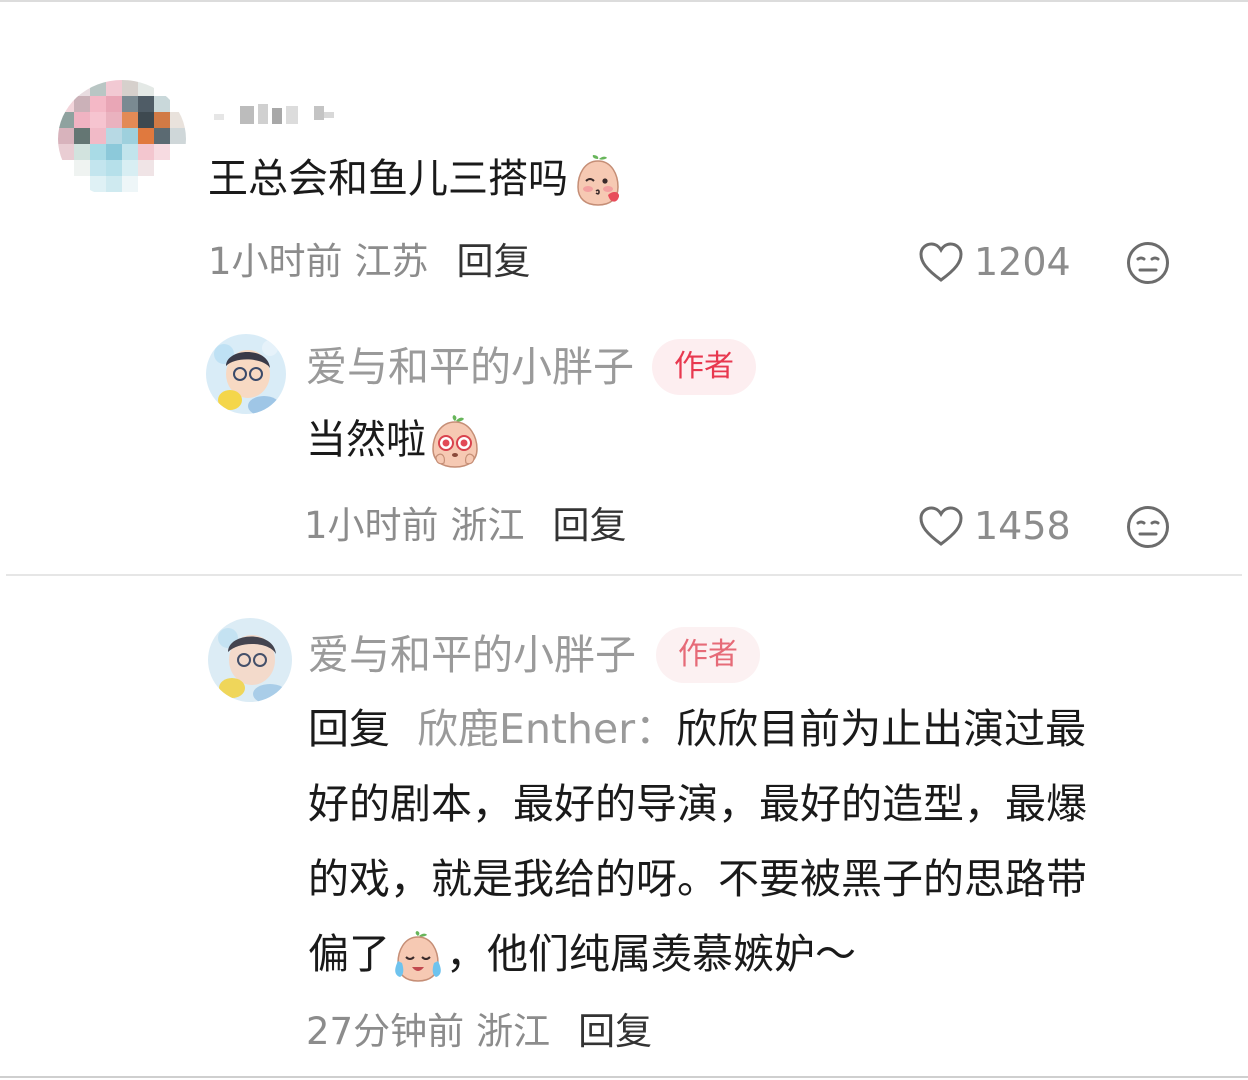 The width and height of the screenshot is (1248, 1080). What do you see at coordinates (598, 181) in the screenshot?
I see `blush-peach-emoji` at bounding box center [598, 181].